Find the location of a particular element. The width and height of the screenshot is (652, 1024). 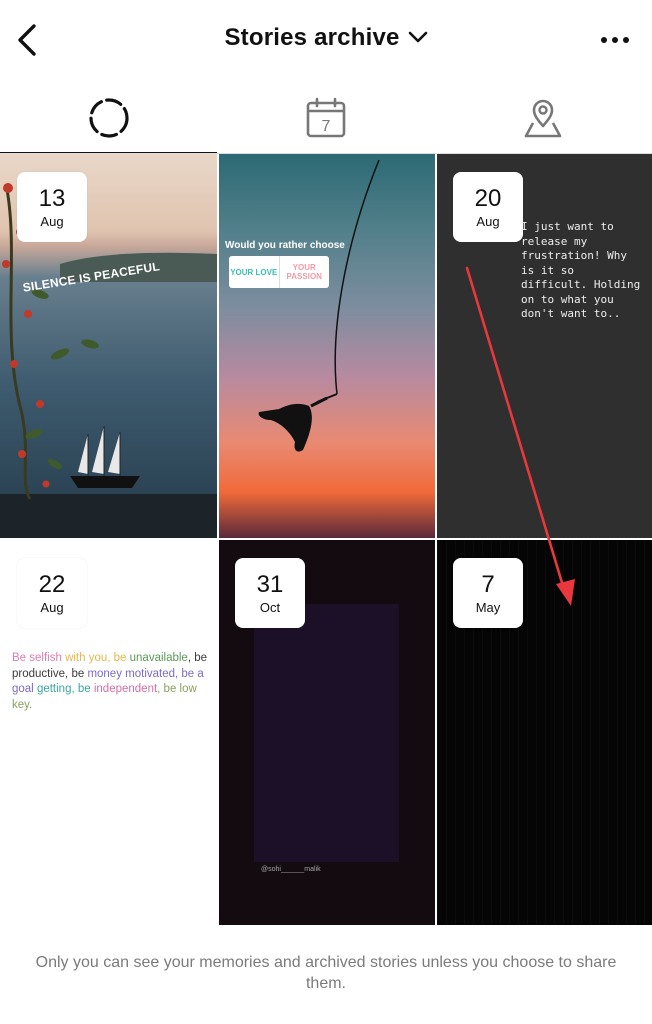

top-bar: Stories archive is located at coordinates (326, 41).